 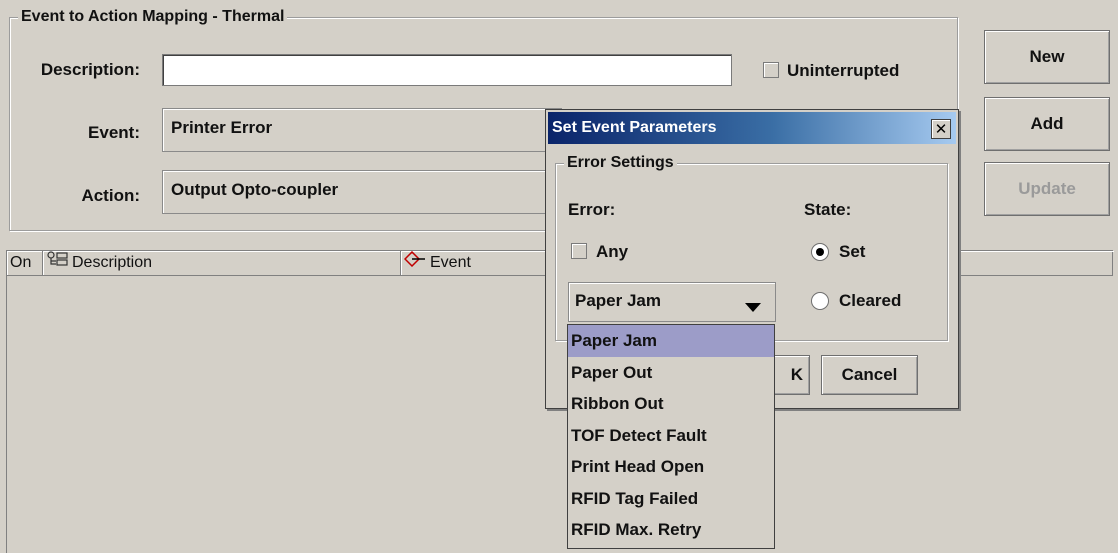 I want to click on action-select: Output Opto-coupler, so click(x=362, y=192).